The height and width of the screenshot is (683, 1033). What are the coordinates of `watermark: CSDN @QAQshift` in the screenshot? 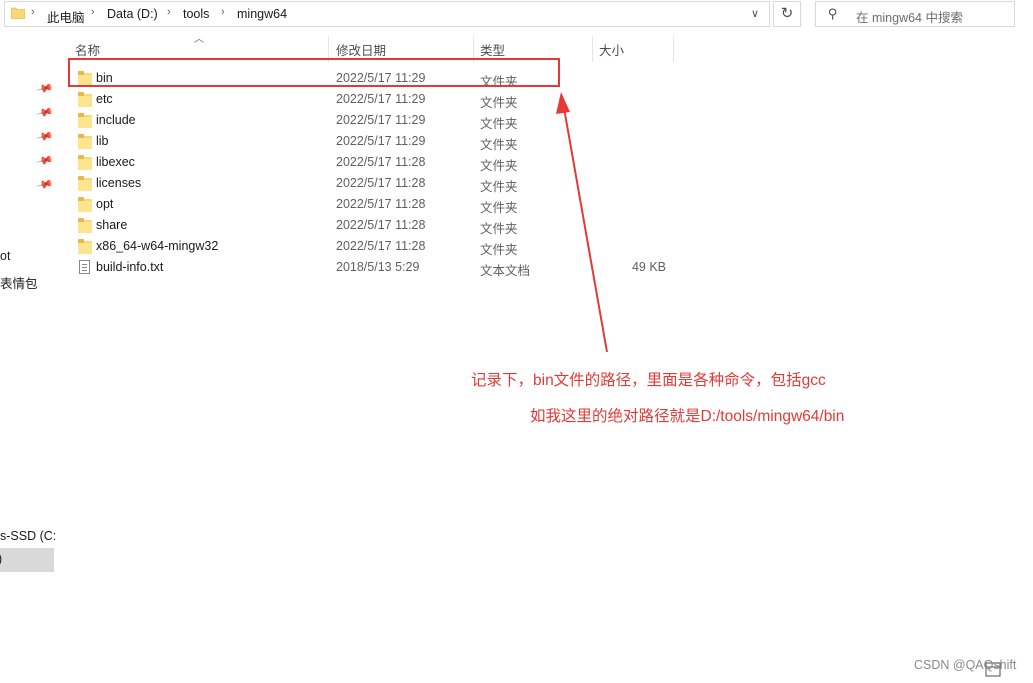 It's located at (965, 665).